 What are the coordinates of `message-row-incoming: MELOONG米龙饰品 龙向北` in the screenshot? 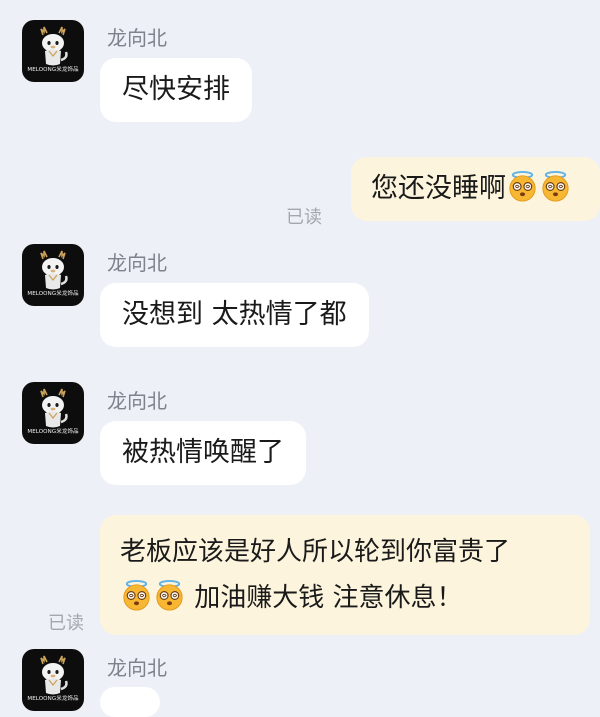 It's located at (300, 681).